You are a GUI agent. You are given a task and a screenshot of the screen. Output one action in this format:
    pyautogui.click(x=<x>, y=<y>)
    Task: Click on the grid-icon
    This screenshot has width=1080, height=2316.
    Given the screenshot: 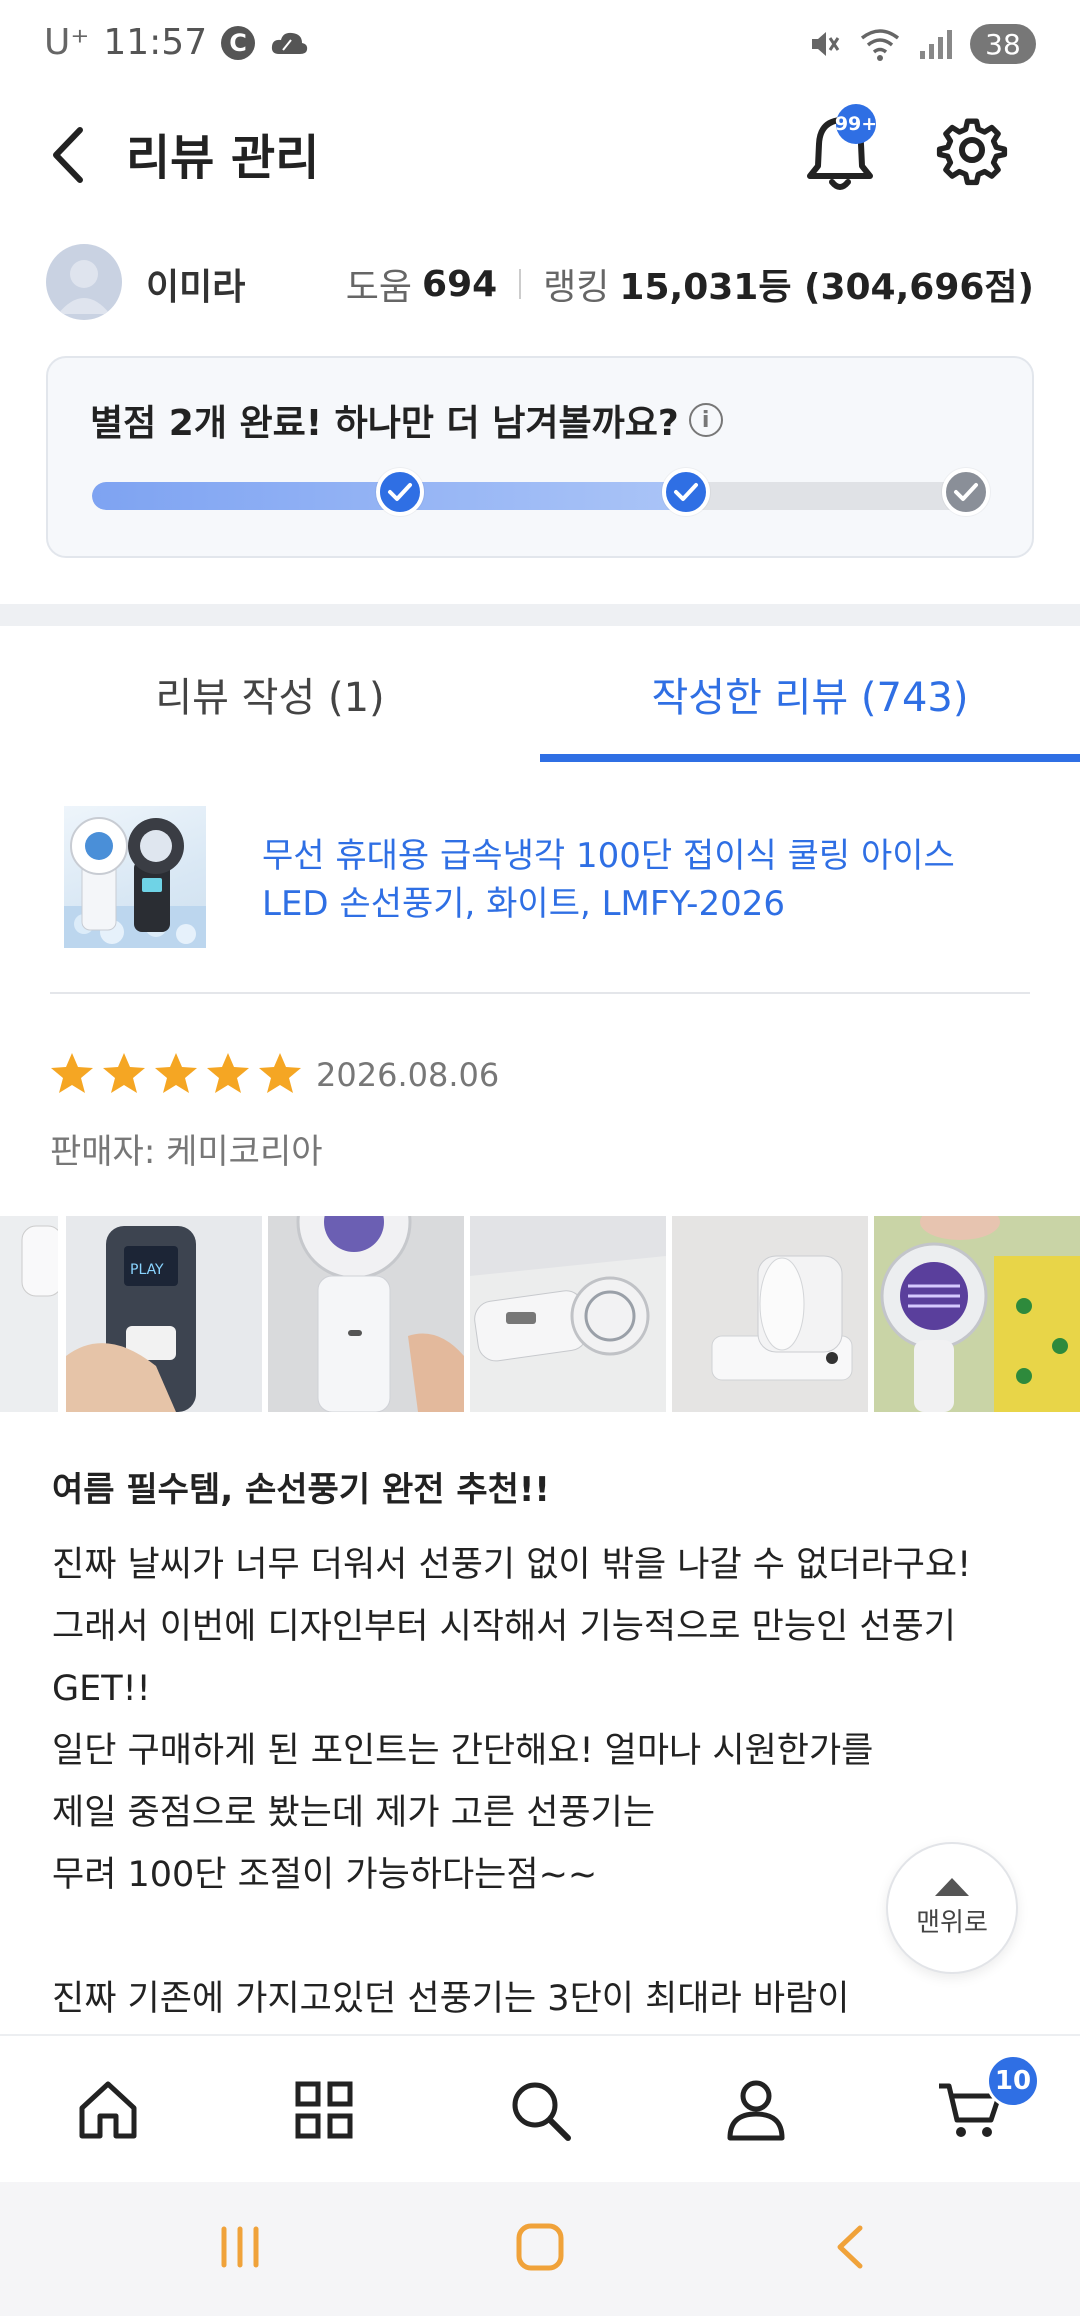 What is the action you would take?
    pyautogui.click(x=324, y=2110)
    